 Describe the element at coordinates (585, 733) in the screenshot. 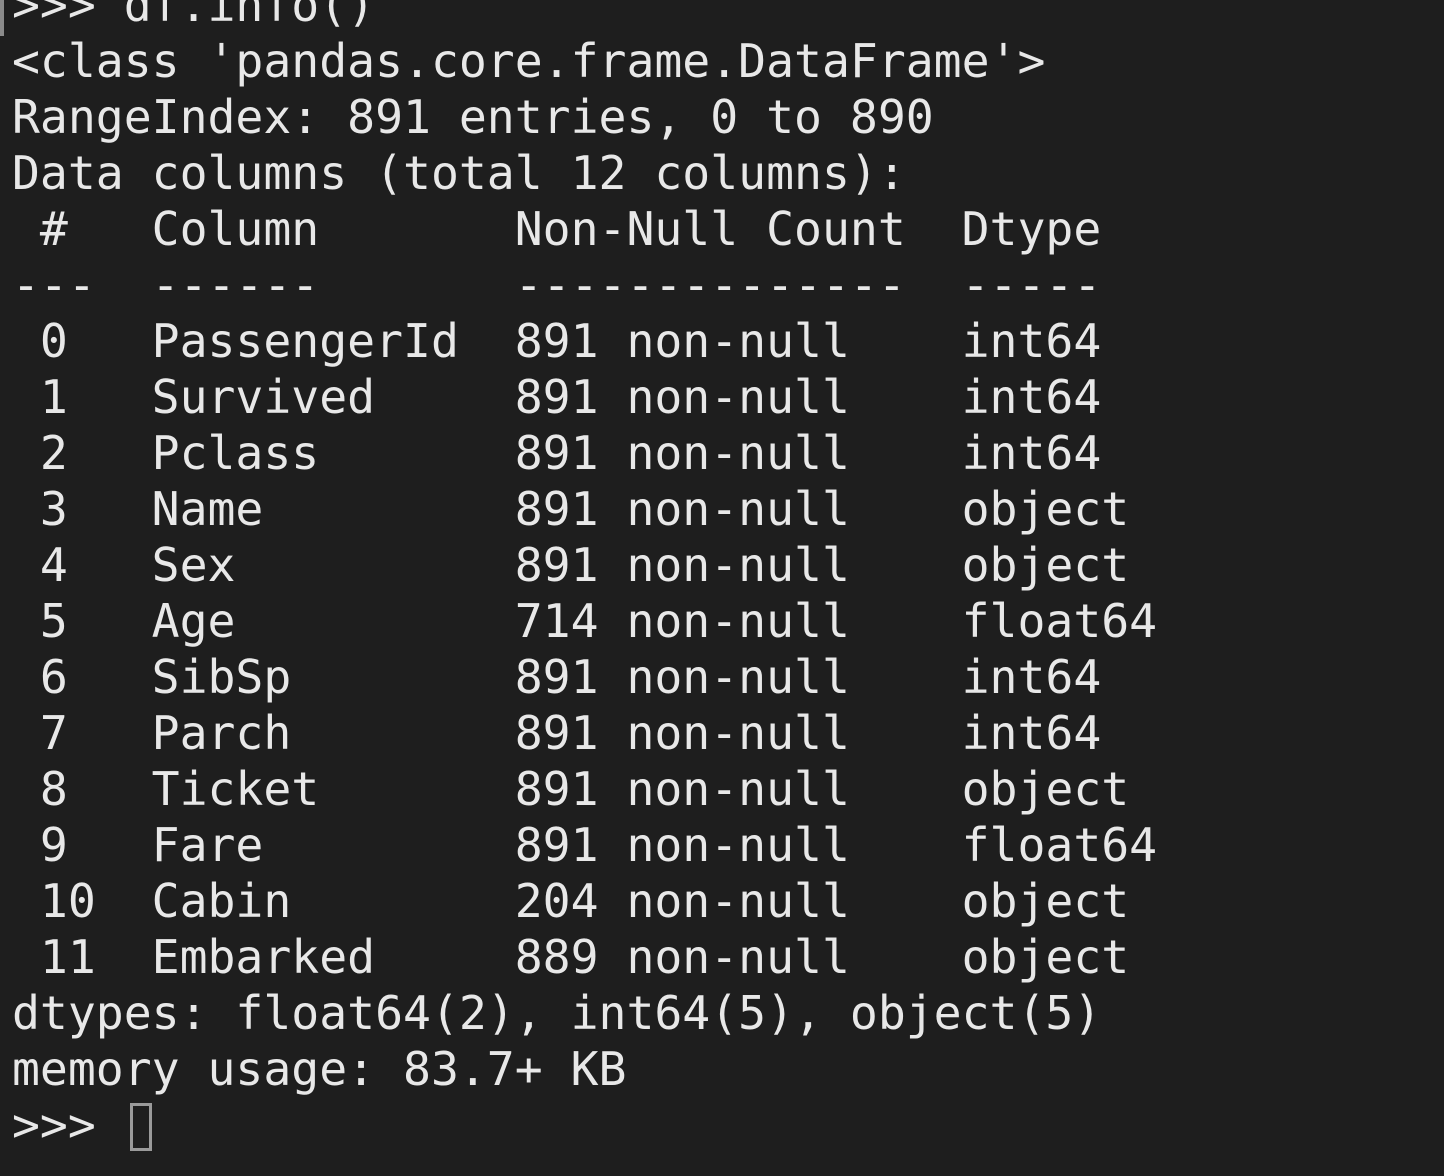

I see `table-row: 7 Parch 891 non-null int64` at that location.